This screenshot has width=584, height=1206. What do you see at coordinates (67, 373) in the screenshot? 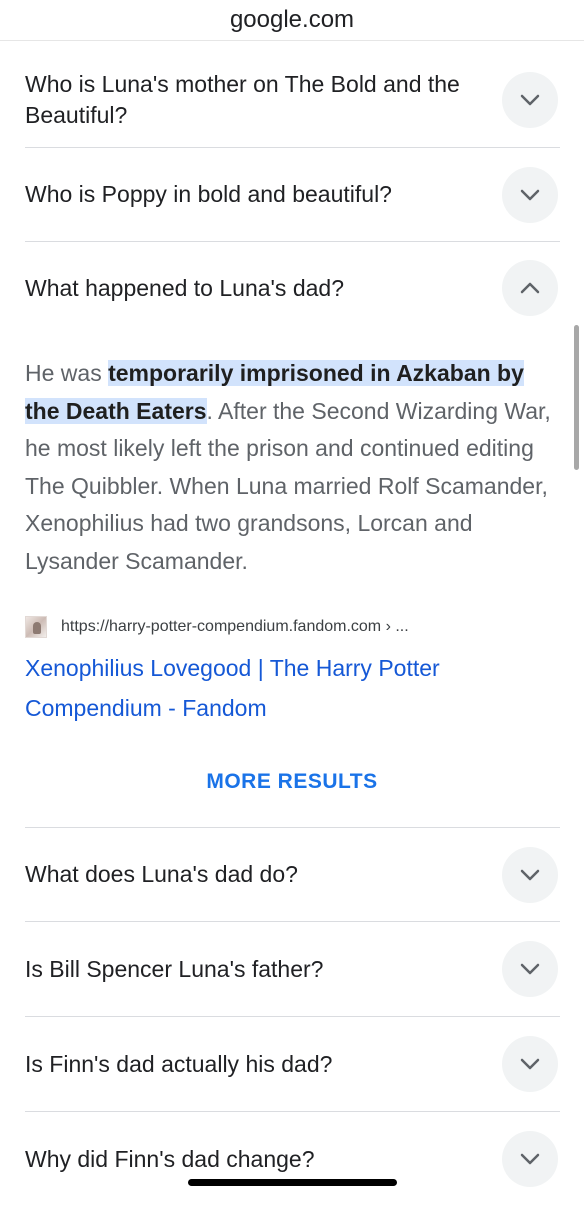
I see `answer-prefix: He was` at bounding box center [67, 373].